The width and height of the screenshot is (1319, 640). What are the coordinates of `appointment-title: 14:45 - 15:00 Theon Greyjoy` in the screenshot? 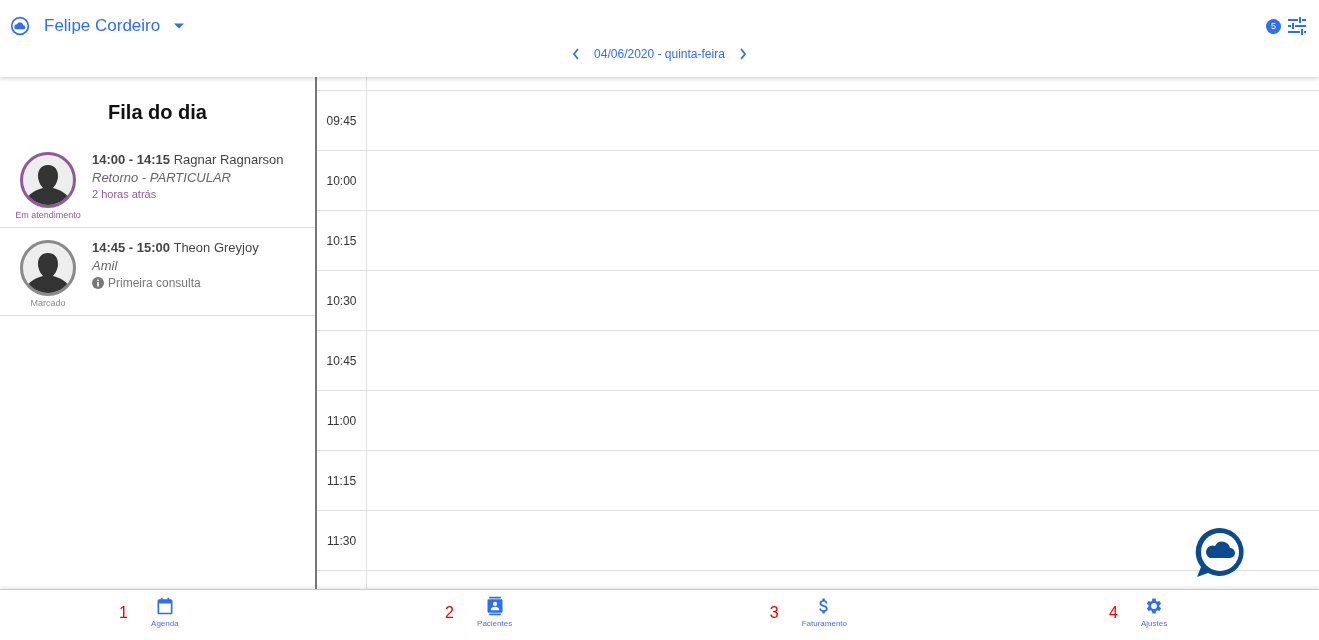 It's located at (175, 247).